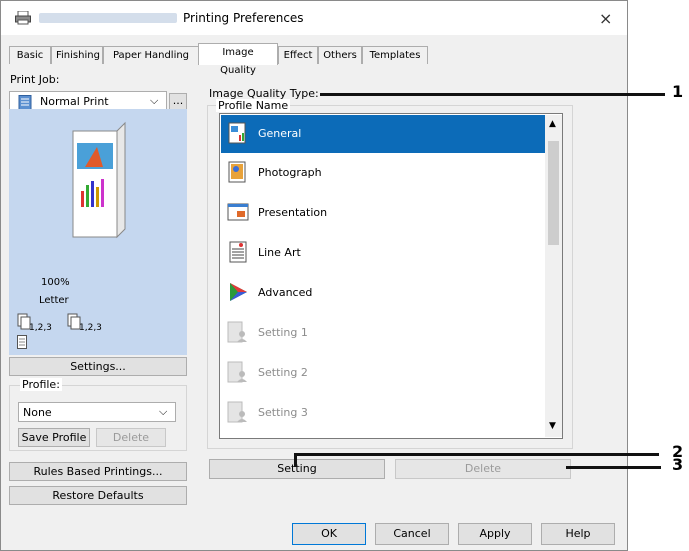  Describe the element at coordinates (280, 133) in the screenshot. I see `list-item-label: General` at that location.